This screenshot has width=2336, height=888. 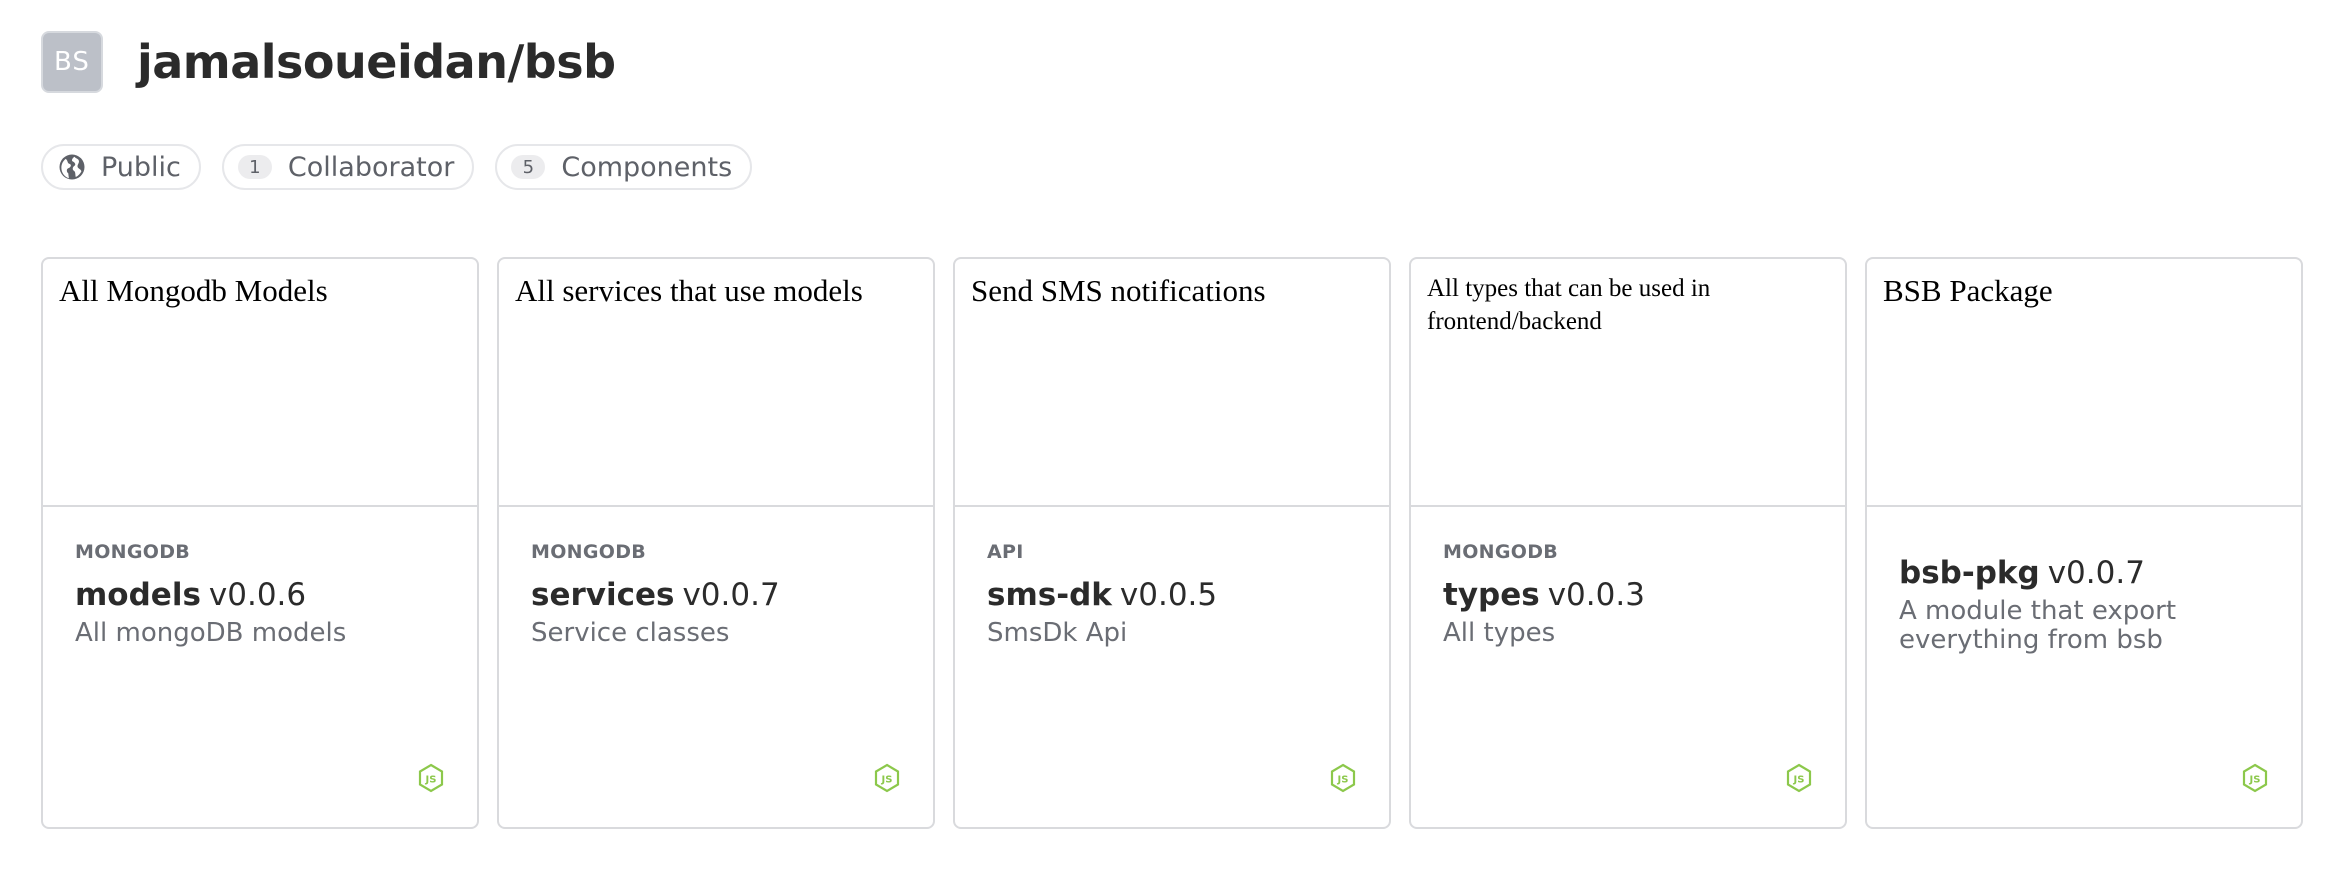 I want to click on components-label: Components, so click(x=647, y=167).